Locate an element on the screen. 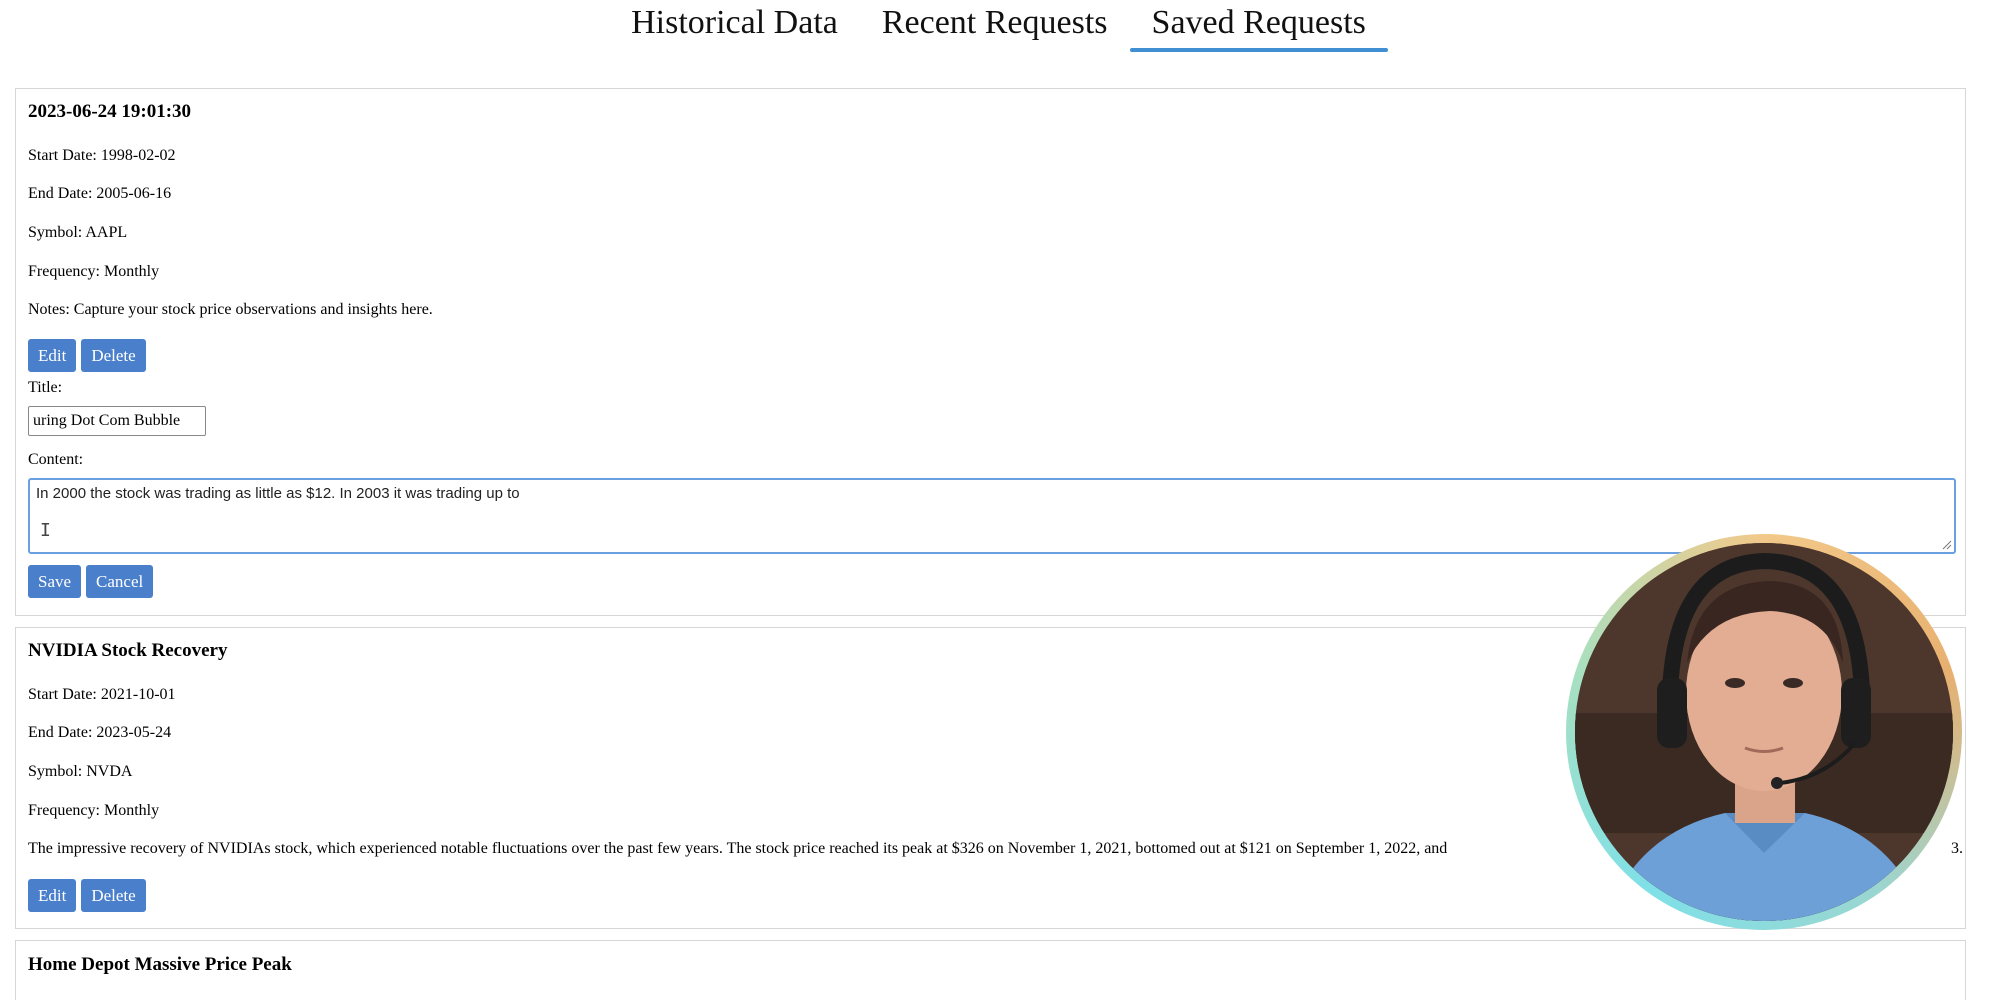 The image size is (1997, 1000). end-date: End Date: 2005-06-16 is located at coordinates (100, 193).